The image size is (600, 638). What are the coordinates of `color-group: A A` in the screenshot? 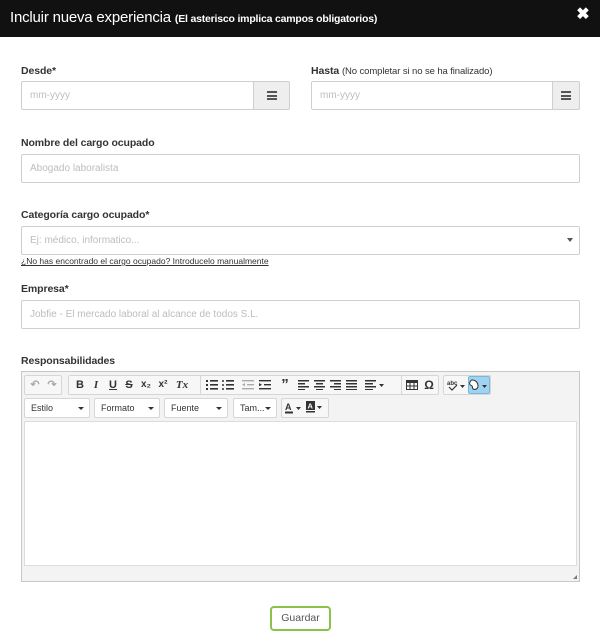 It's located at (305, 408).